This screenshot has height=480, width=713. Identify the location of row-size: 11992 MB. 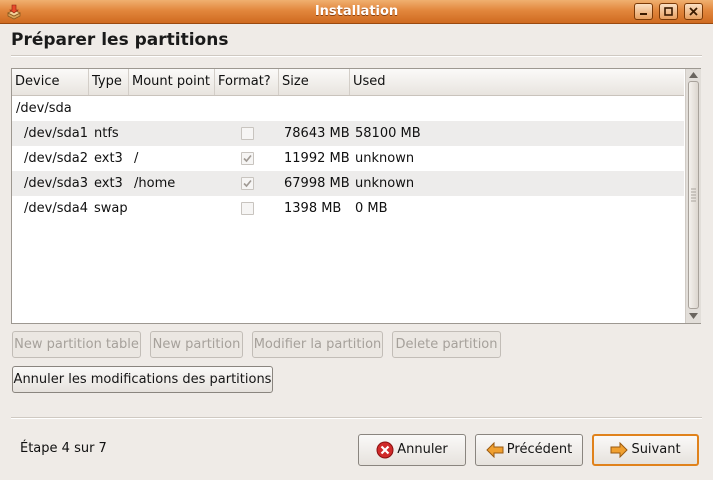
(317, 158).